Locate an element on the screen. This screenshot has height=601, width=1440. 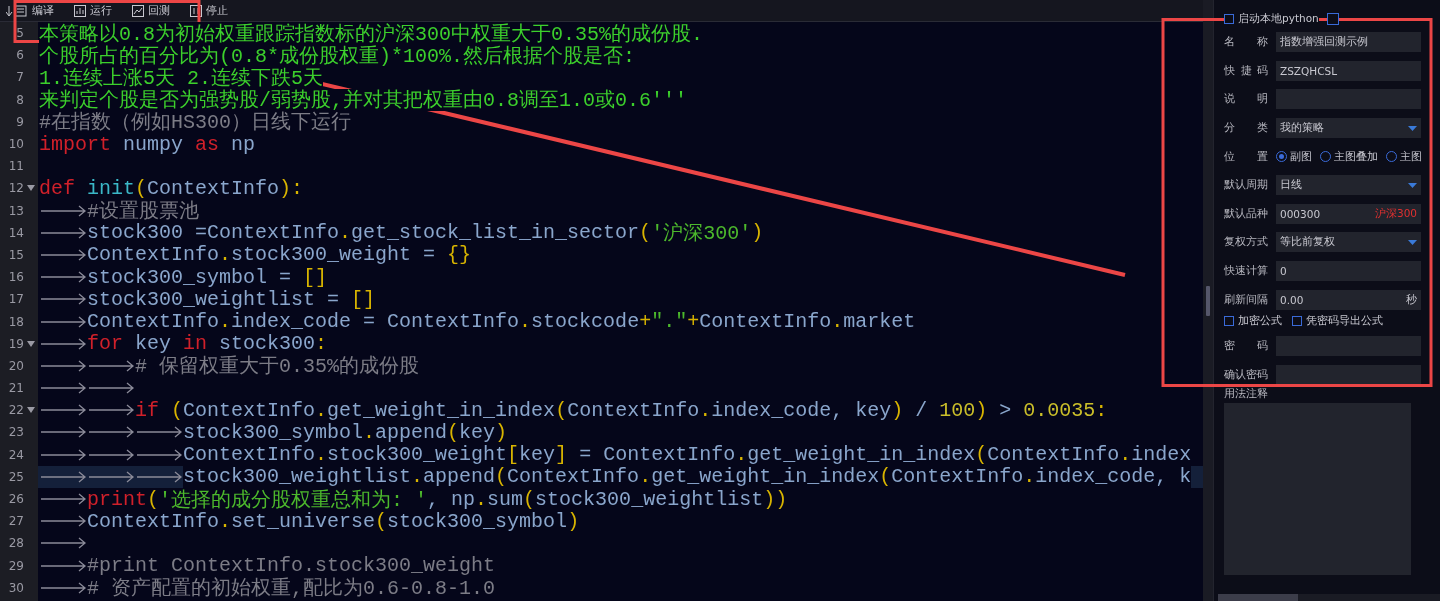
field-label: 位置 is located at coordinates (1246, 156).